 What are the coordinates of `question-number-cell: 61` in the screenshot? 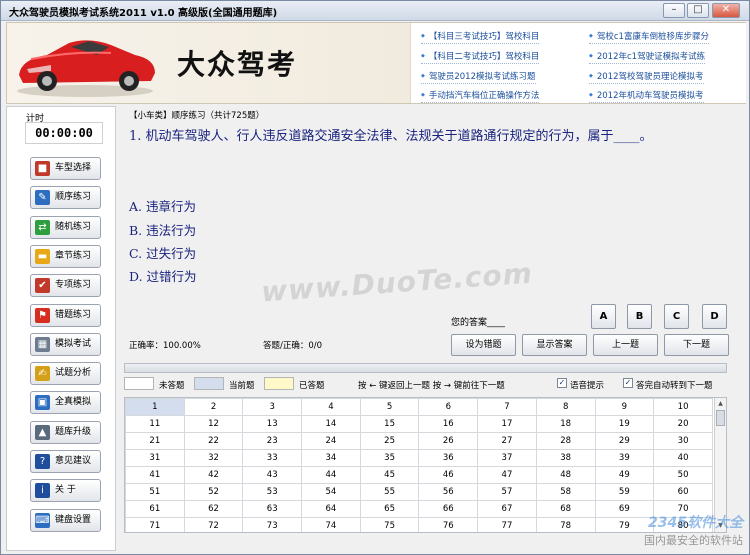 It's located at (155, 509).